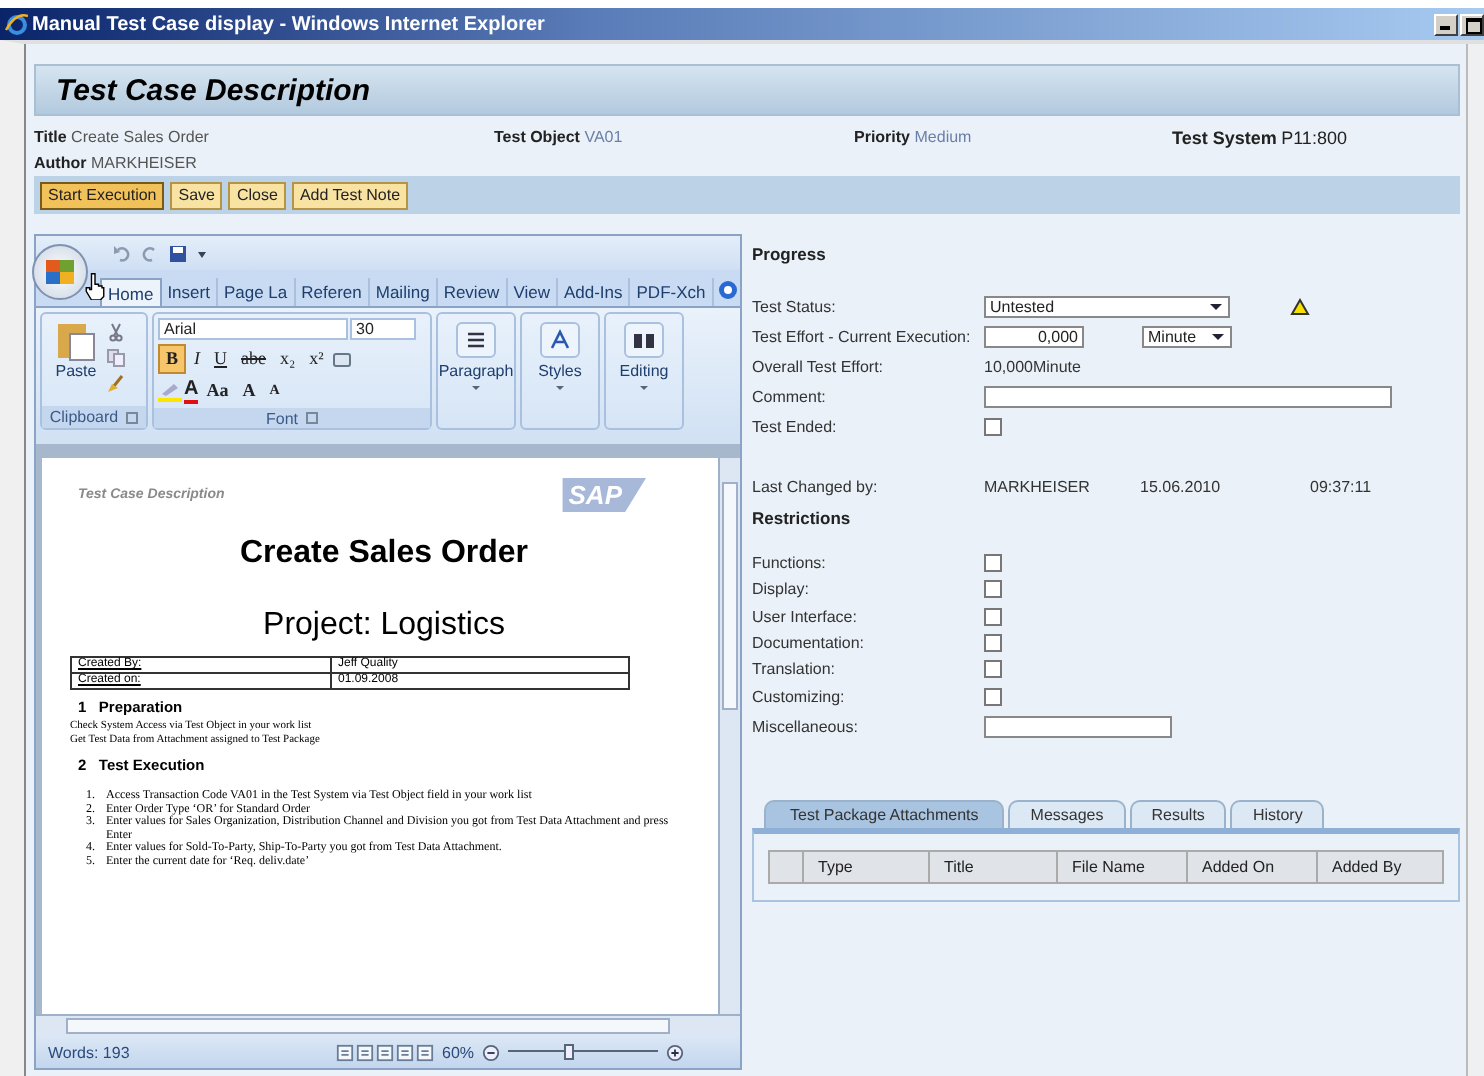  Describe the element at coordinates (316, 359) in the screenshot. I see `format-button: x²` at that location.